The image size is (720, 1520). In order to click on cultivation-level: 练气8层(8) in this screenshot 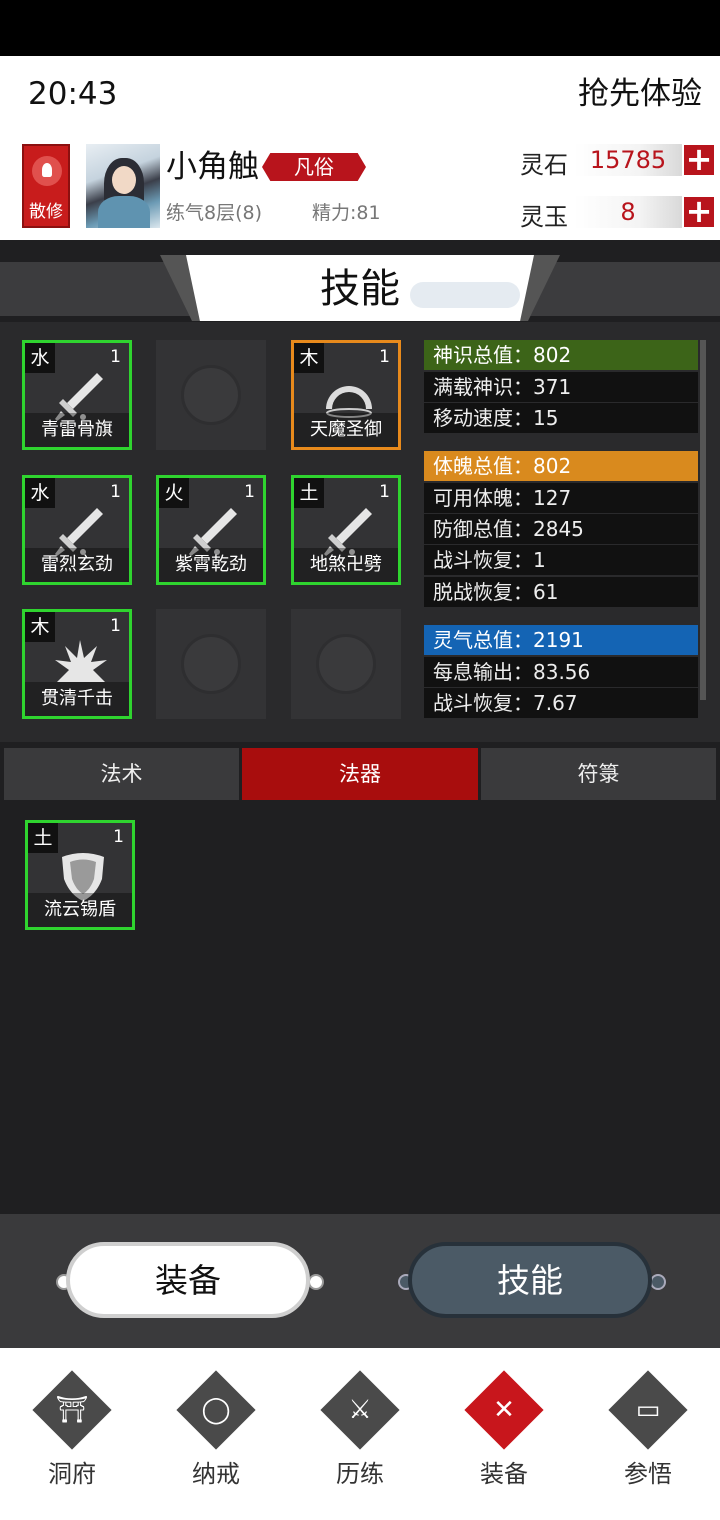, I will do `click(214, 213)`.